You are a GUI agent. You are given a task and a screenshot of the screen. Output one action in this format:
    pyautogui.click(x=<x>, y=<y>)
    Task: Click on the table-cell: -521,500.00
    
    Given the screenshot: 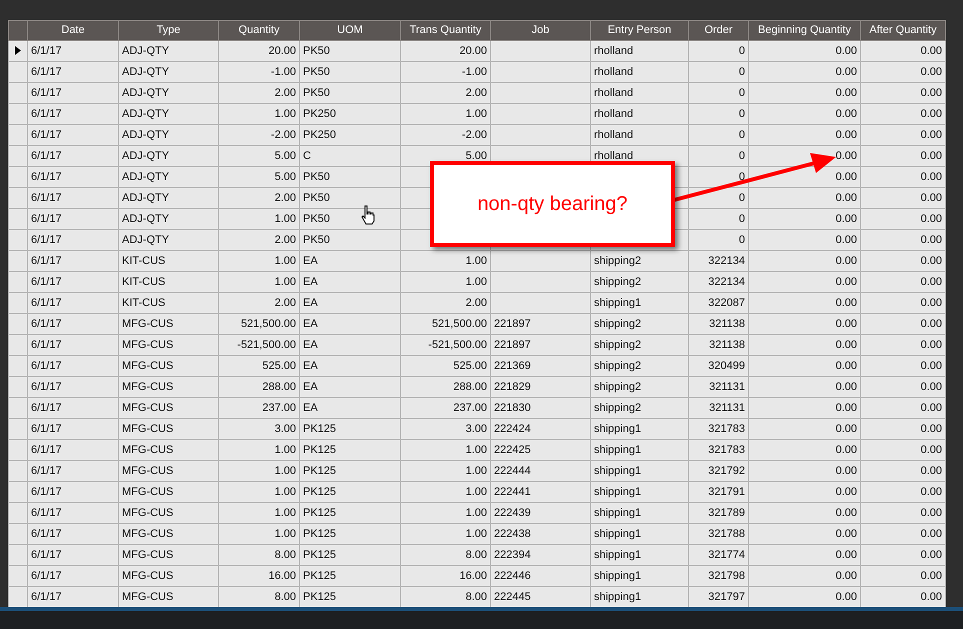 What is the action you would take?
    pyautogui.click(x=259, y=345)
    